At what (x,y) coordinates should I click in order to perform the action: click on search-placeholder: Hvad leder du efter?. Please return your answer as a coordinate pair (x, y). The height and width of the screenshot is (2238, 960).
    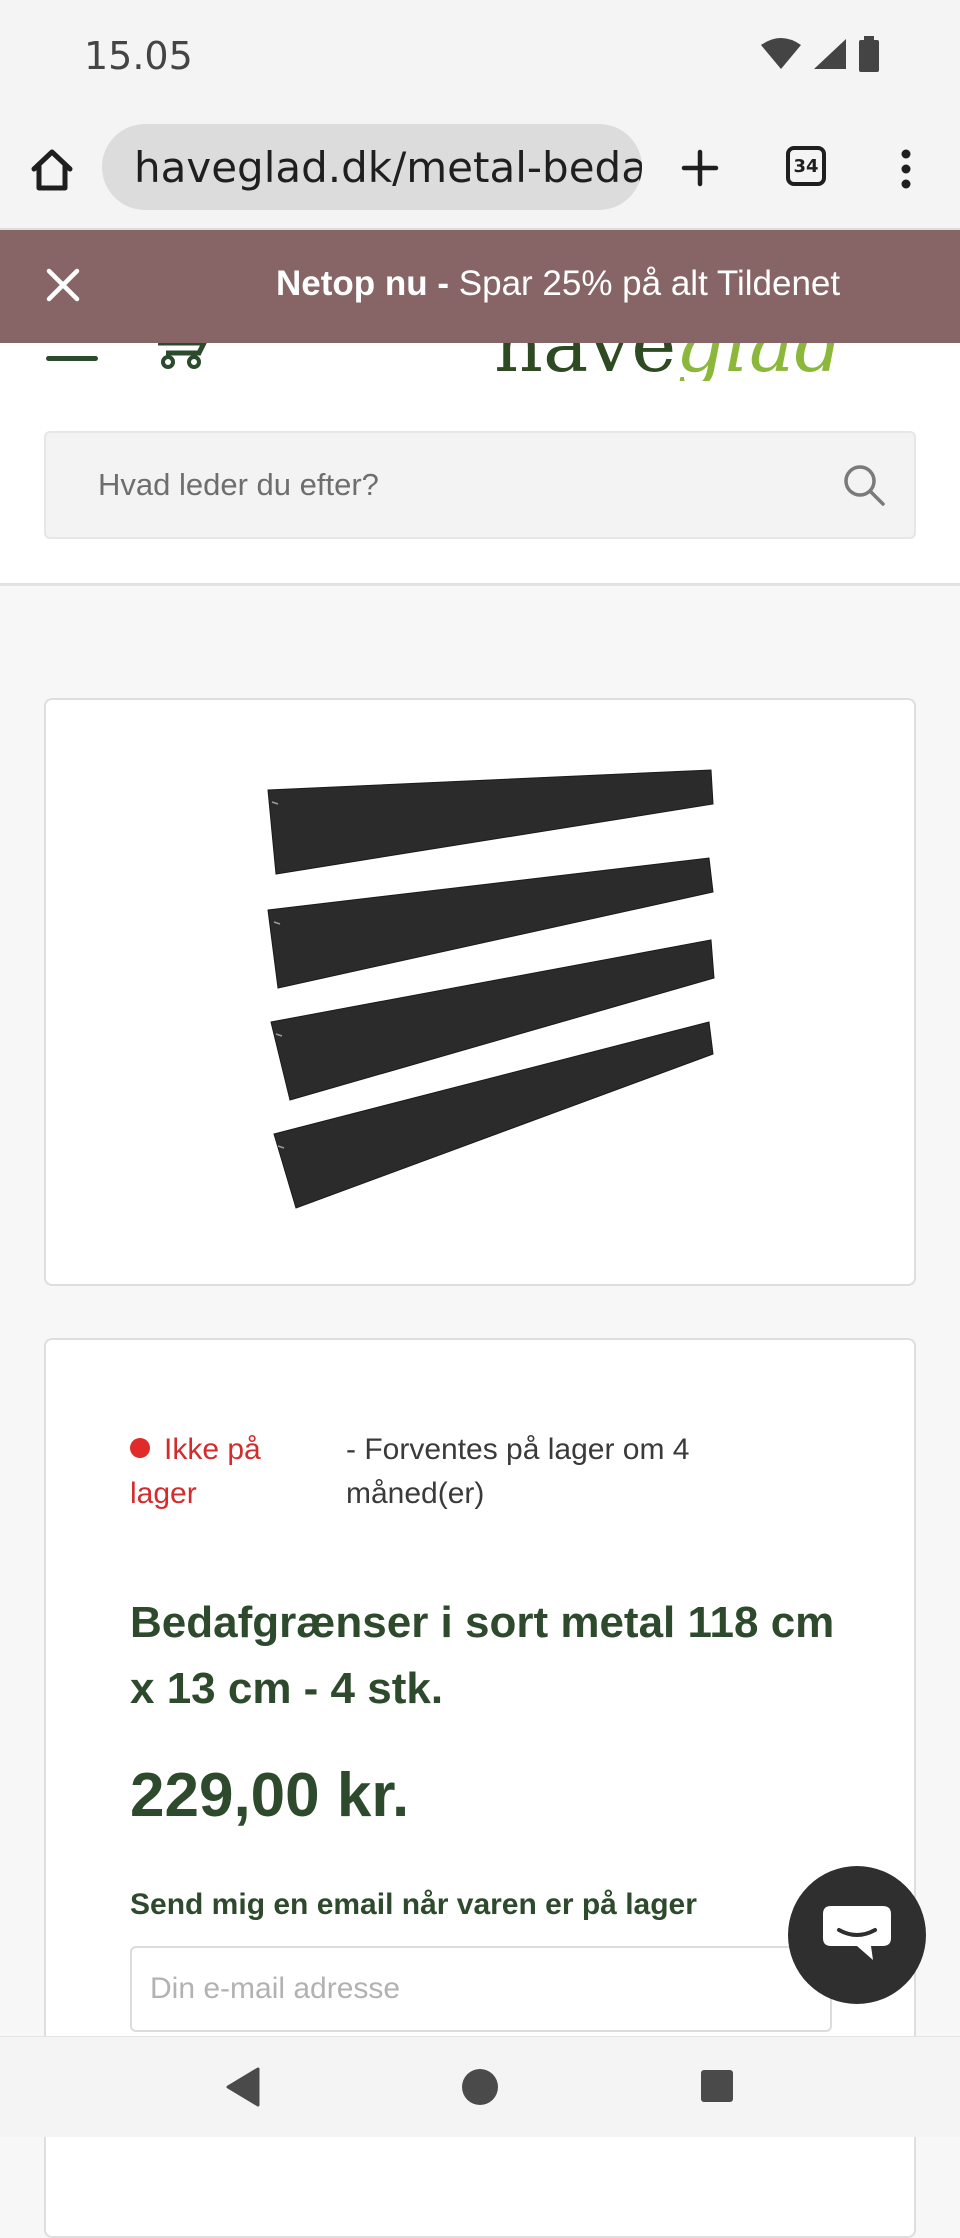
    Looking at the image, I should click on (238, 484).